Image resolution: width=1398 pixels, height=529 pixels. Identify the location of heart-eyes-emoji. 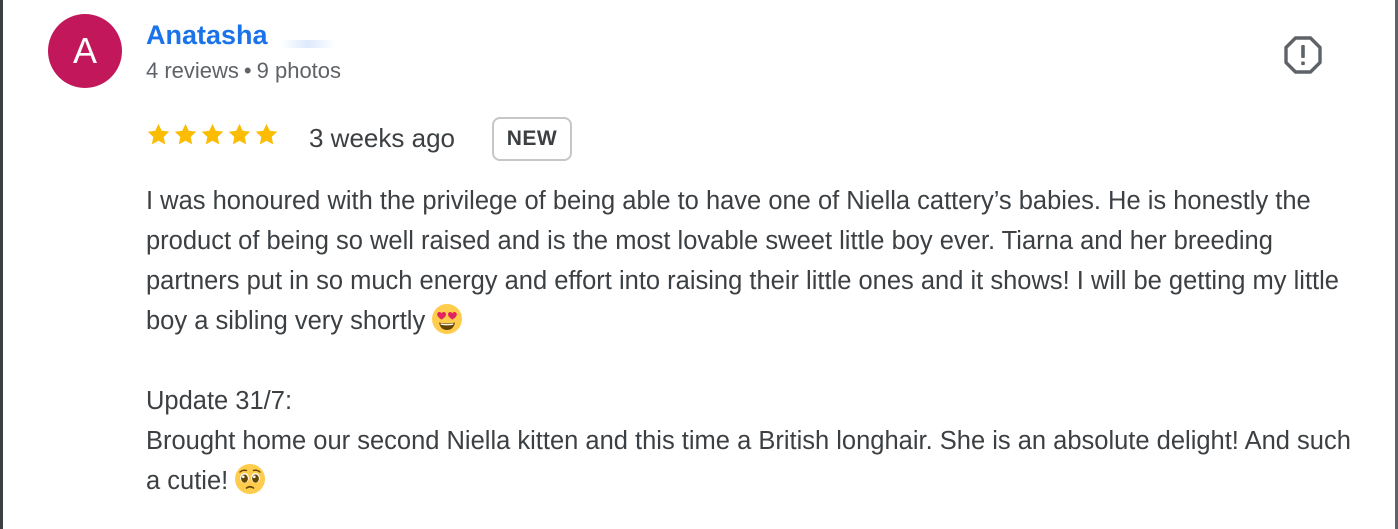
(447, 319).